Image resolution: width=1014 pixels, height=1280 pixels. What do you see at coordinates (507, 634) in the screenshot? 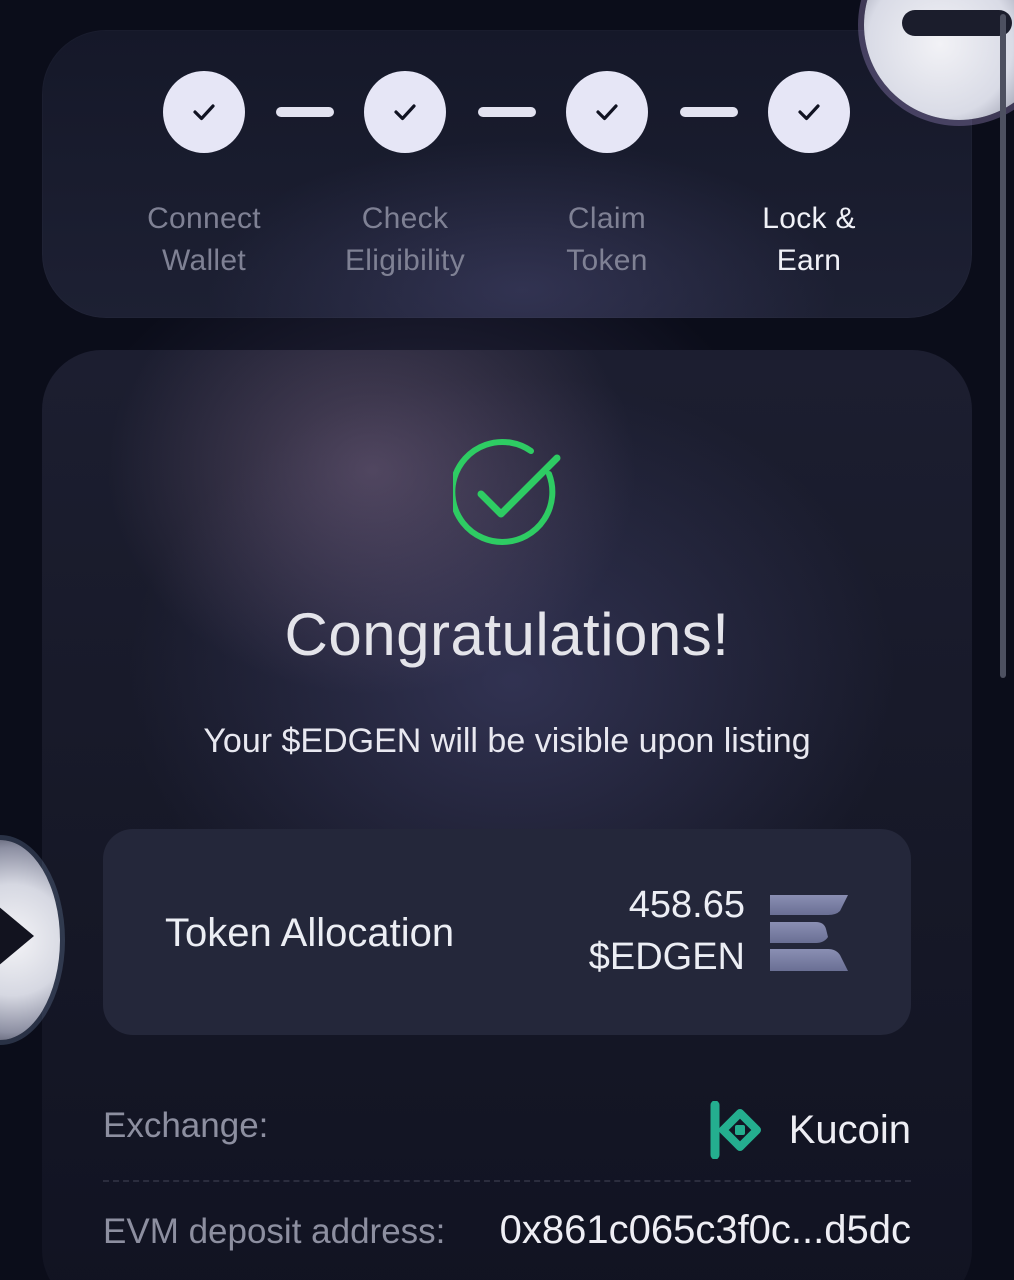
I see `congratulations-title: Congratulations!` at bounding box center [507, 634].